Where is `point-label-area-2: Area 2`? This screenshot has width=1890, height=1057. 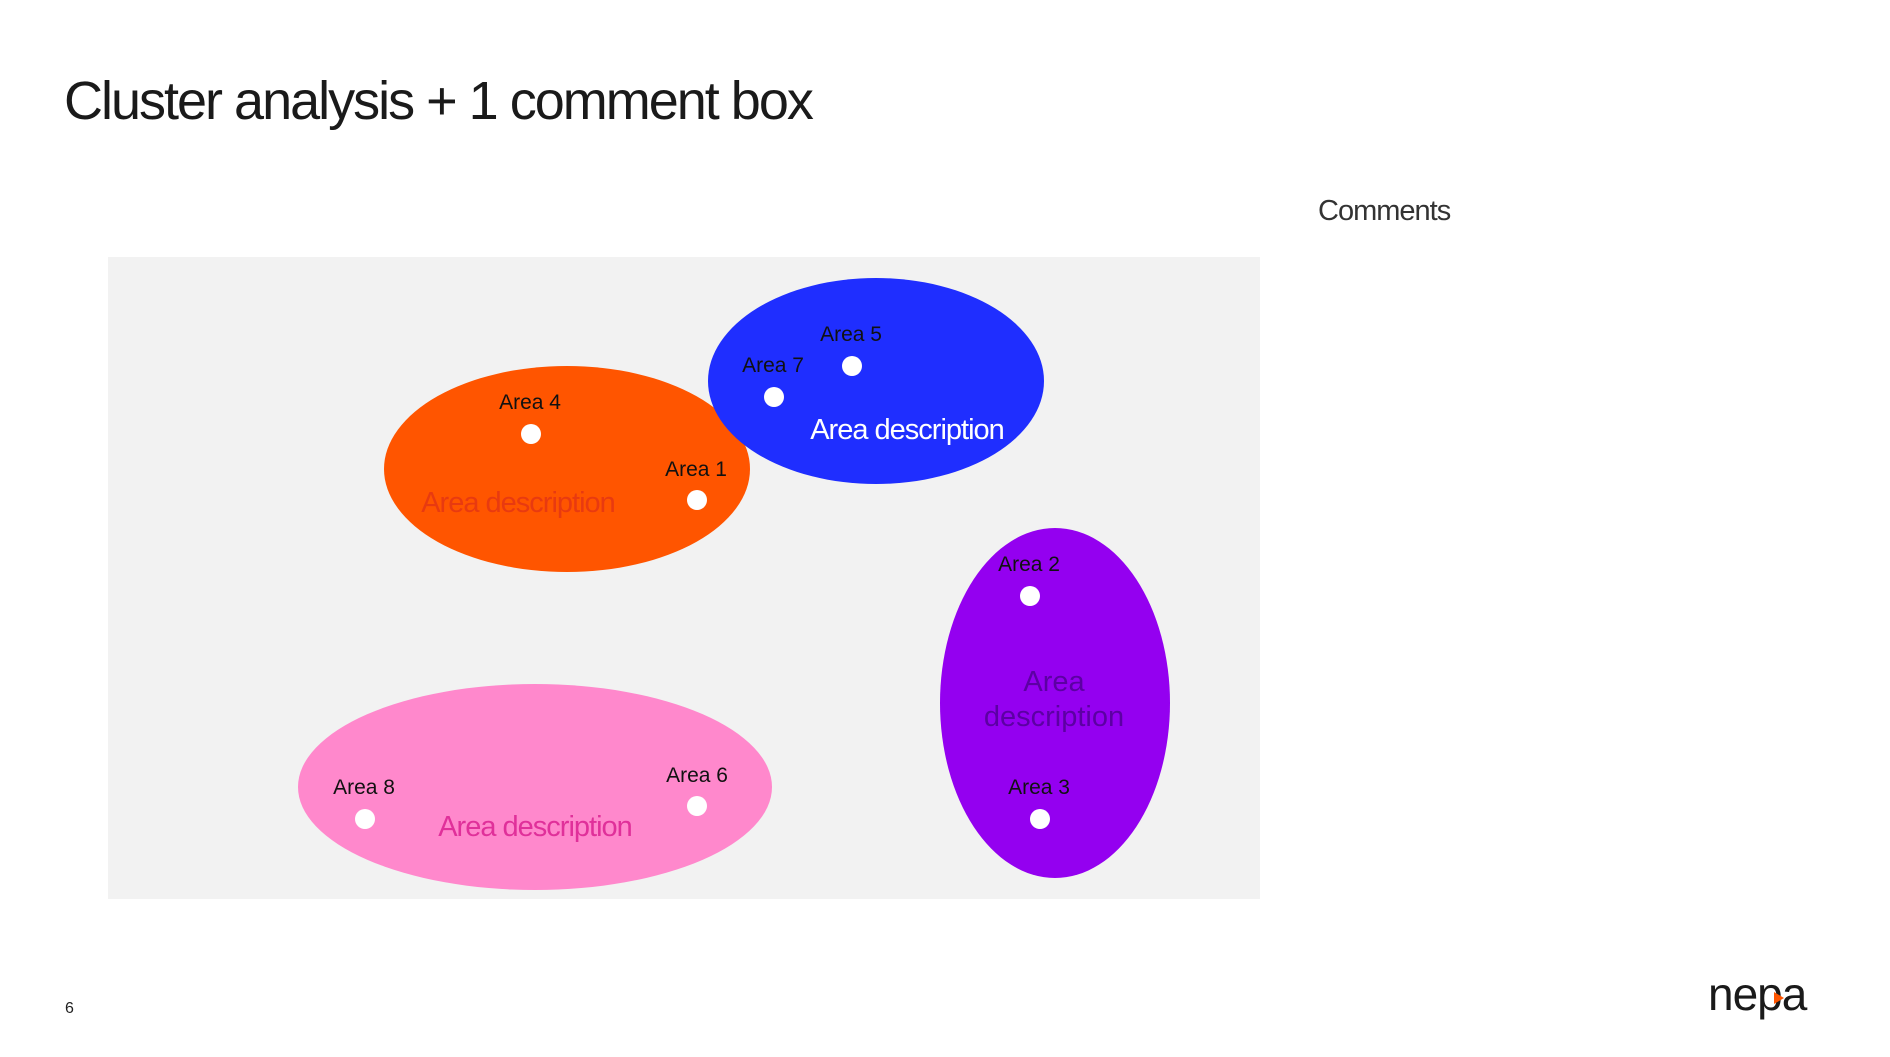 point-label-area-2: Area 2 is located at coordinates (1029, 564).